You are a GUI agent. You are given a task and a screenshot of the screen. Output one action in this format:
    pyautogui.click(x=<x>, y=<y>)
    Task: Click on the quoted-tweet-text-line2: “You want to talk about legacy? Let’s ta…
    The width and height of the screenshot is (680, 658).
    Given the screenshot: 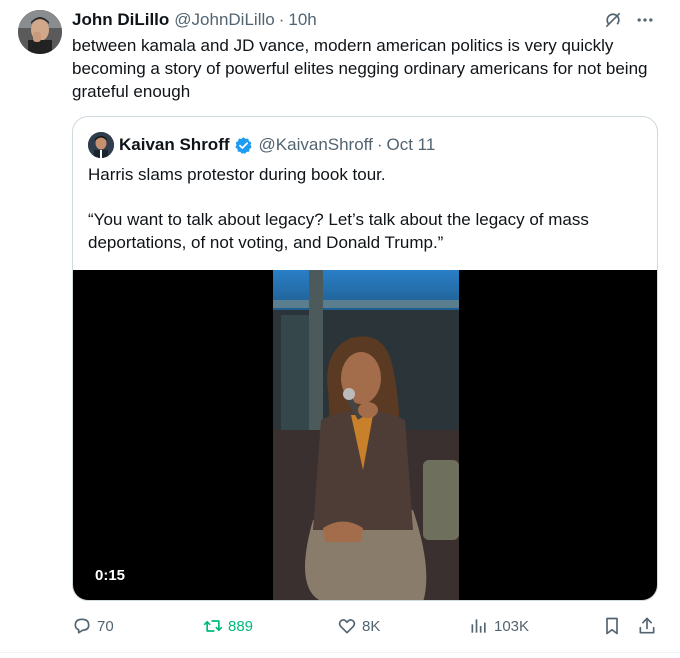 What is the action you would take?
    pyautogui.click(x=338, y=231)
    